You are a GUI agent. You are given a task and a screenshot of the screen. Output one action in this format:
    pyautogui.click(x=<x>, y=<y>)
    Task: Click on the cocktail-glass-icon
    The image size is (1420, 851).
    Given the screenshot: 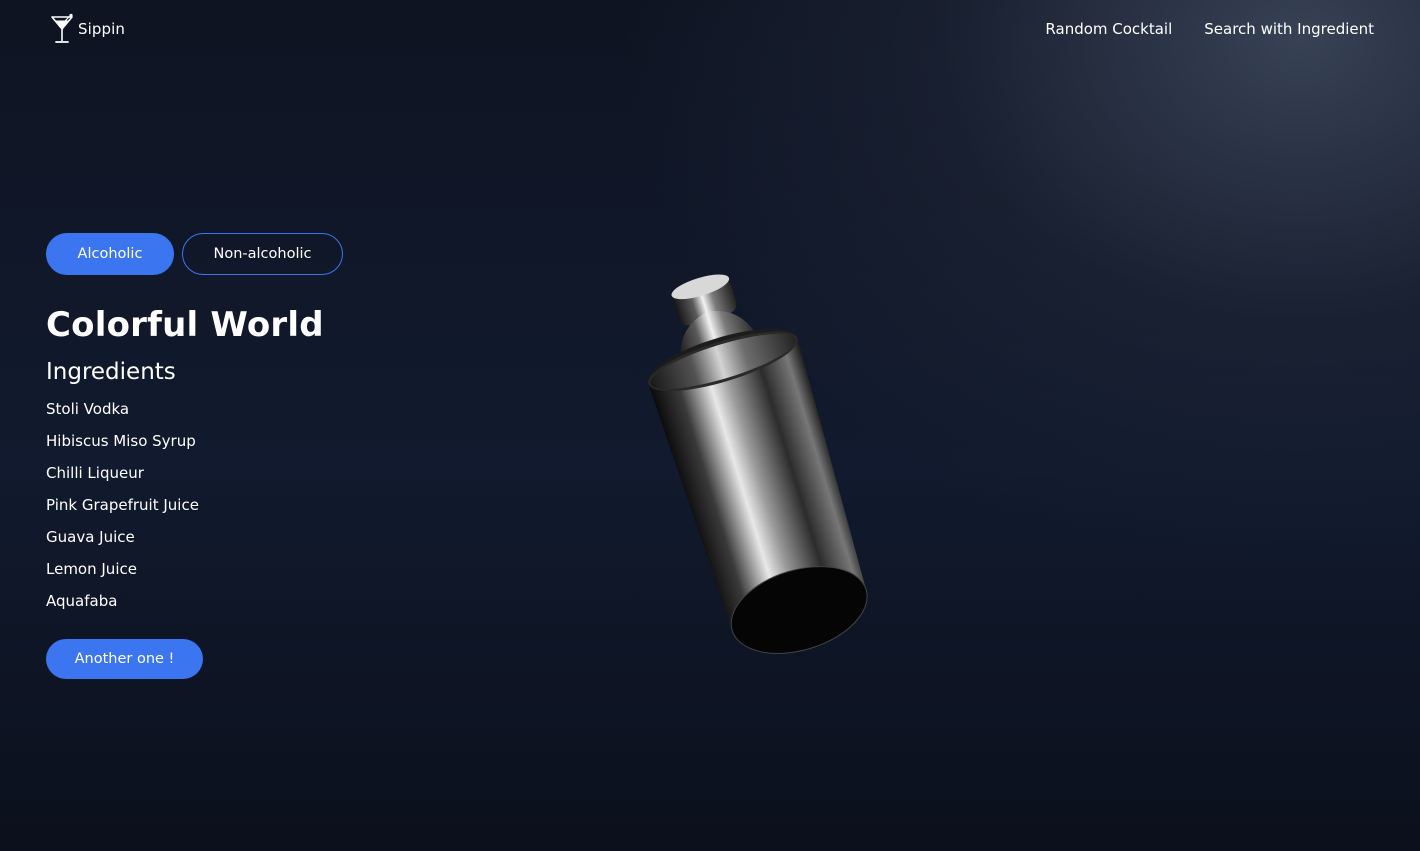 What is the action you would take?
    pyautogui.click(x=62, y=29)
    